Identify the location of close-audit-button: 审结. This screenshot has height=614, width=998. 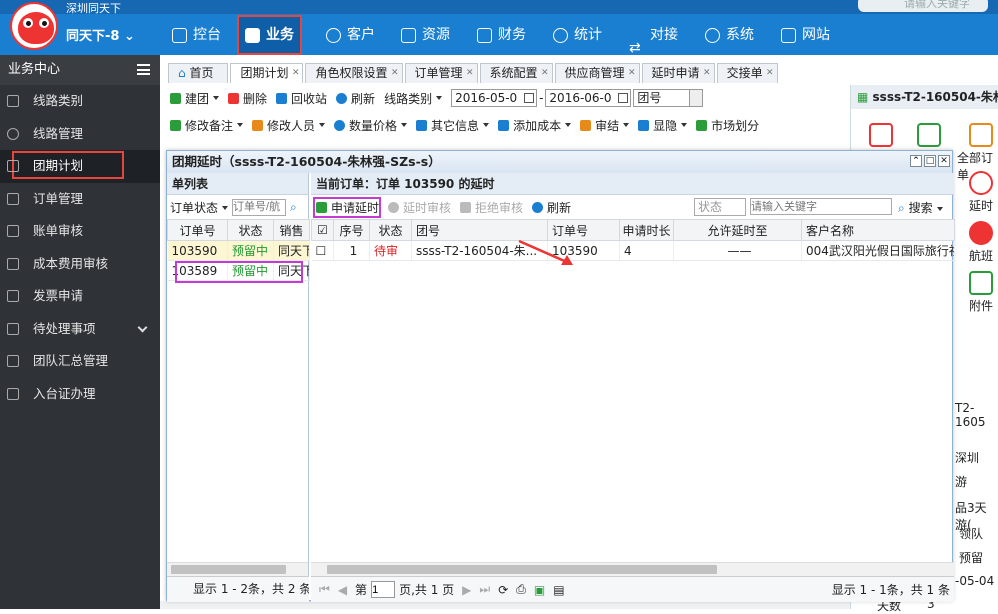
(604, 125).